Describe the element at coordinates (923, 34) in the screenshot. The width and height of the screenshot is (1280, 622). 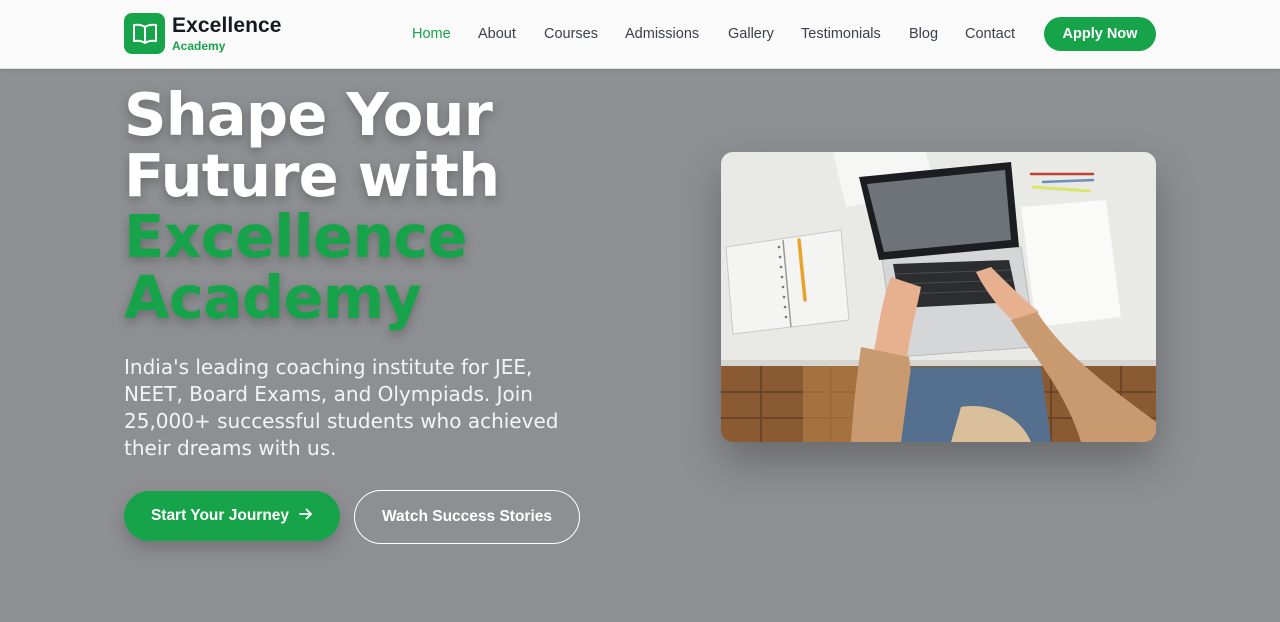
I see `nav-link-blog: Blog` at that location.